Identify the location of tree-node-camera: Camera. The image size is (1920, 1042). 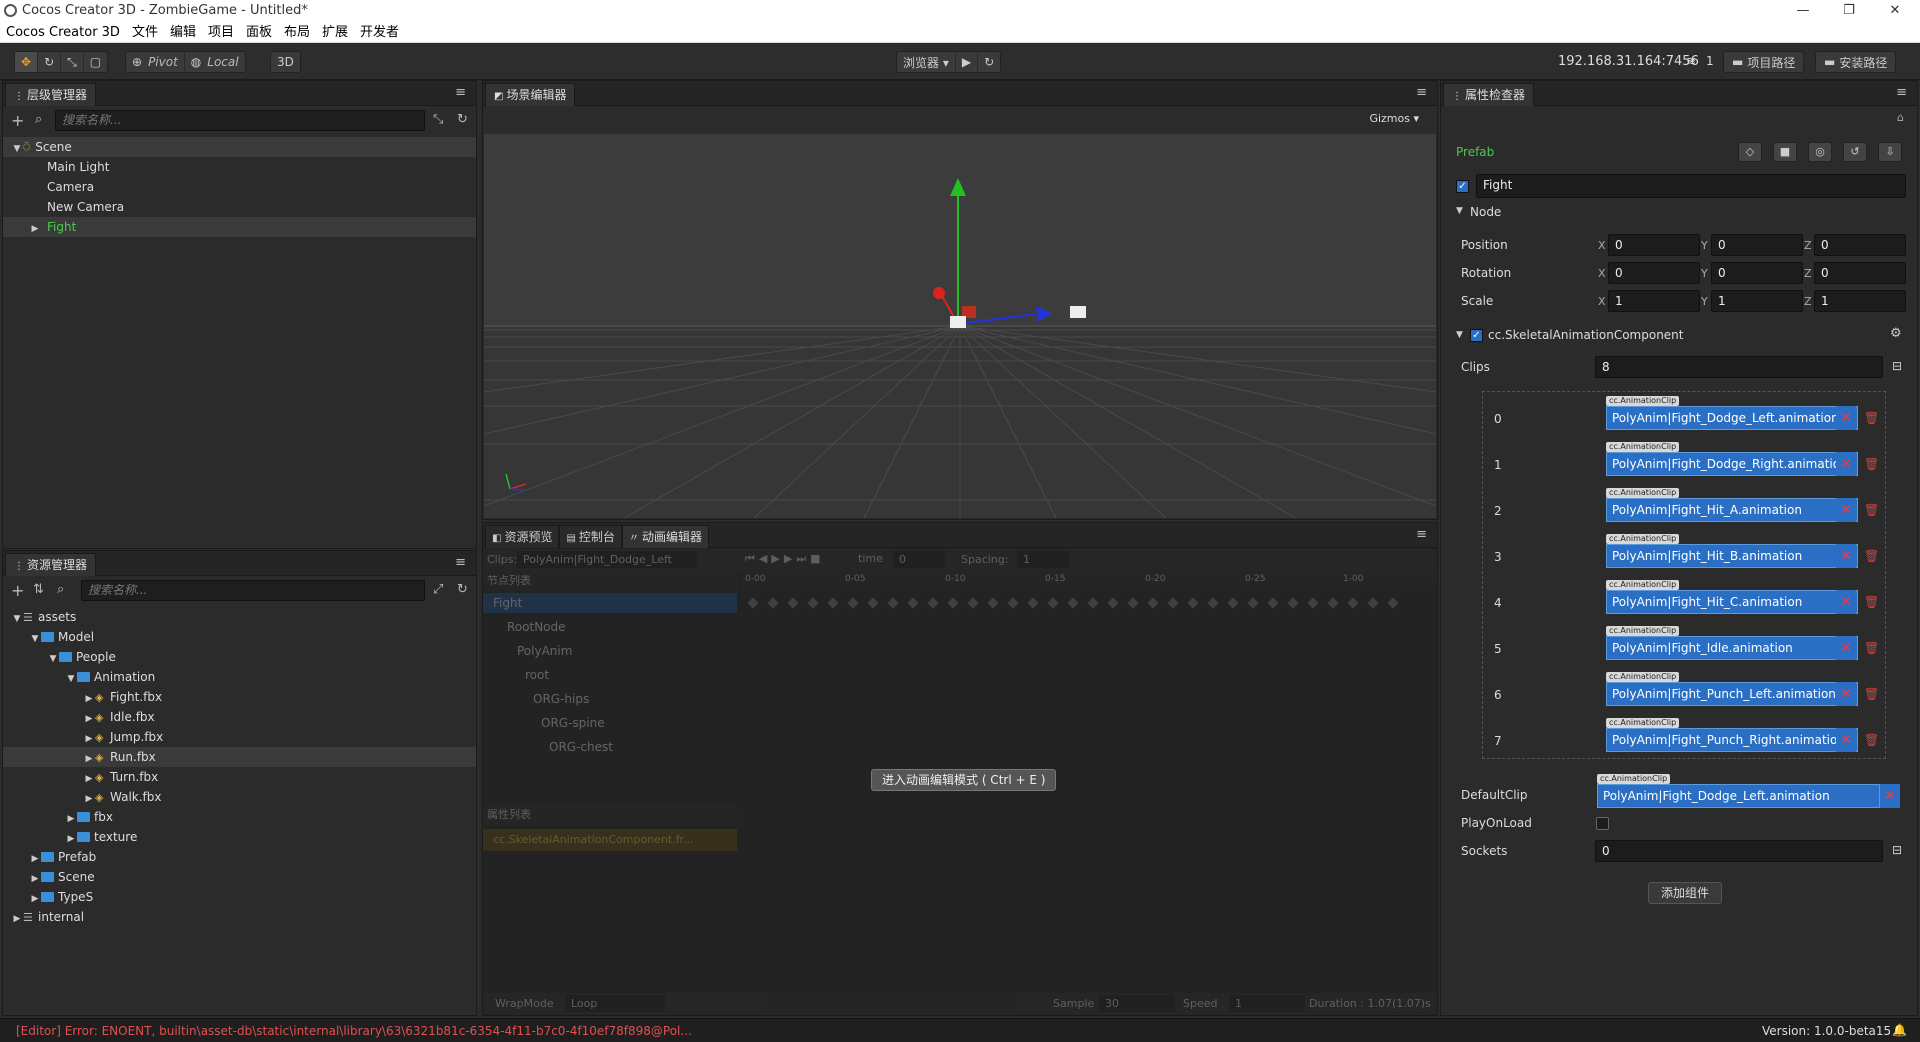
(239, 187).